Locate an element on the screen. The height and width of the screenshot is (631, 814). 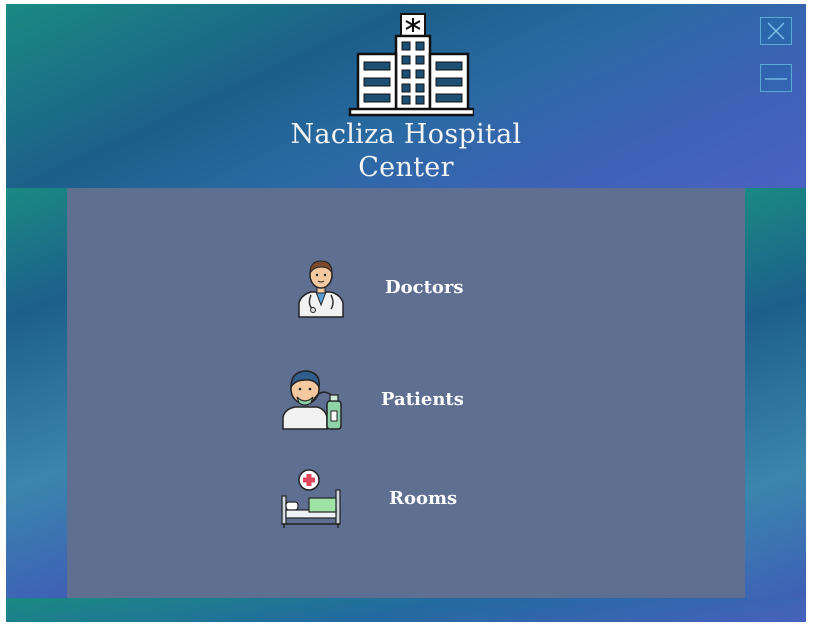
hospital-bed-icon is located at coordinates (311, 498).